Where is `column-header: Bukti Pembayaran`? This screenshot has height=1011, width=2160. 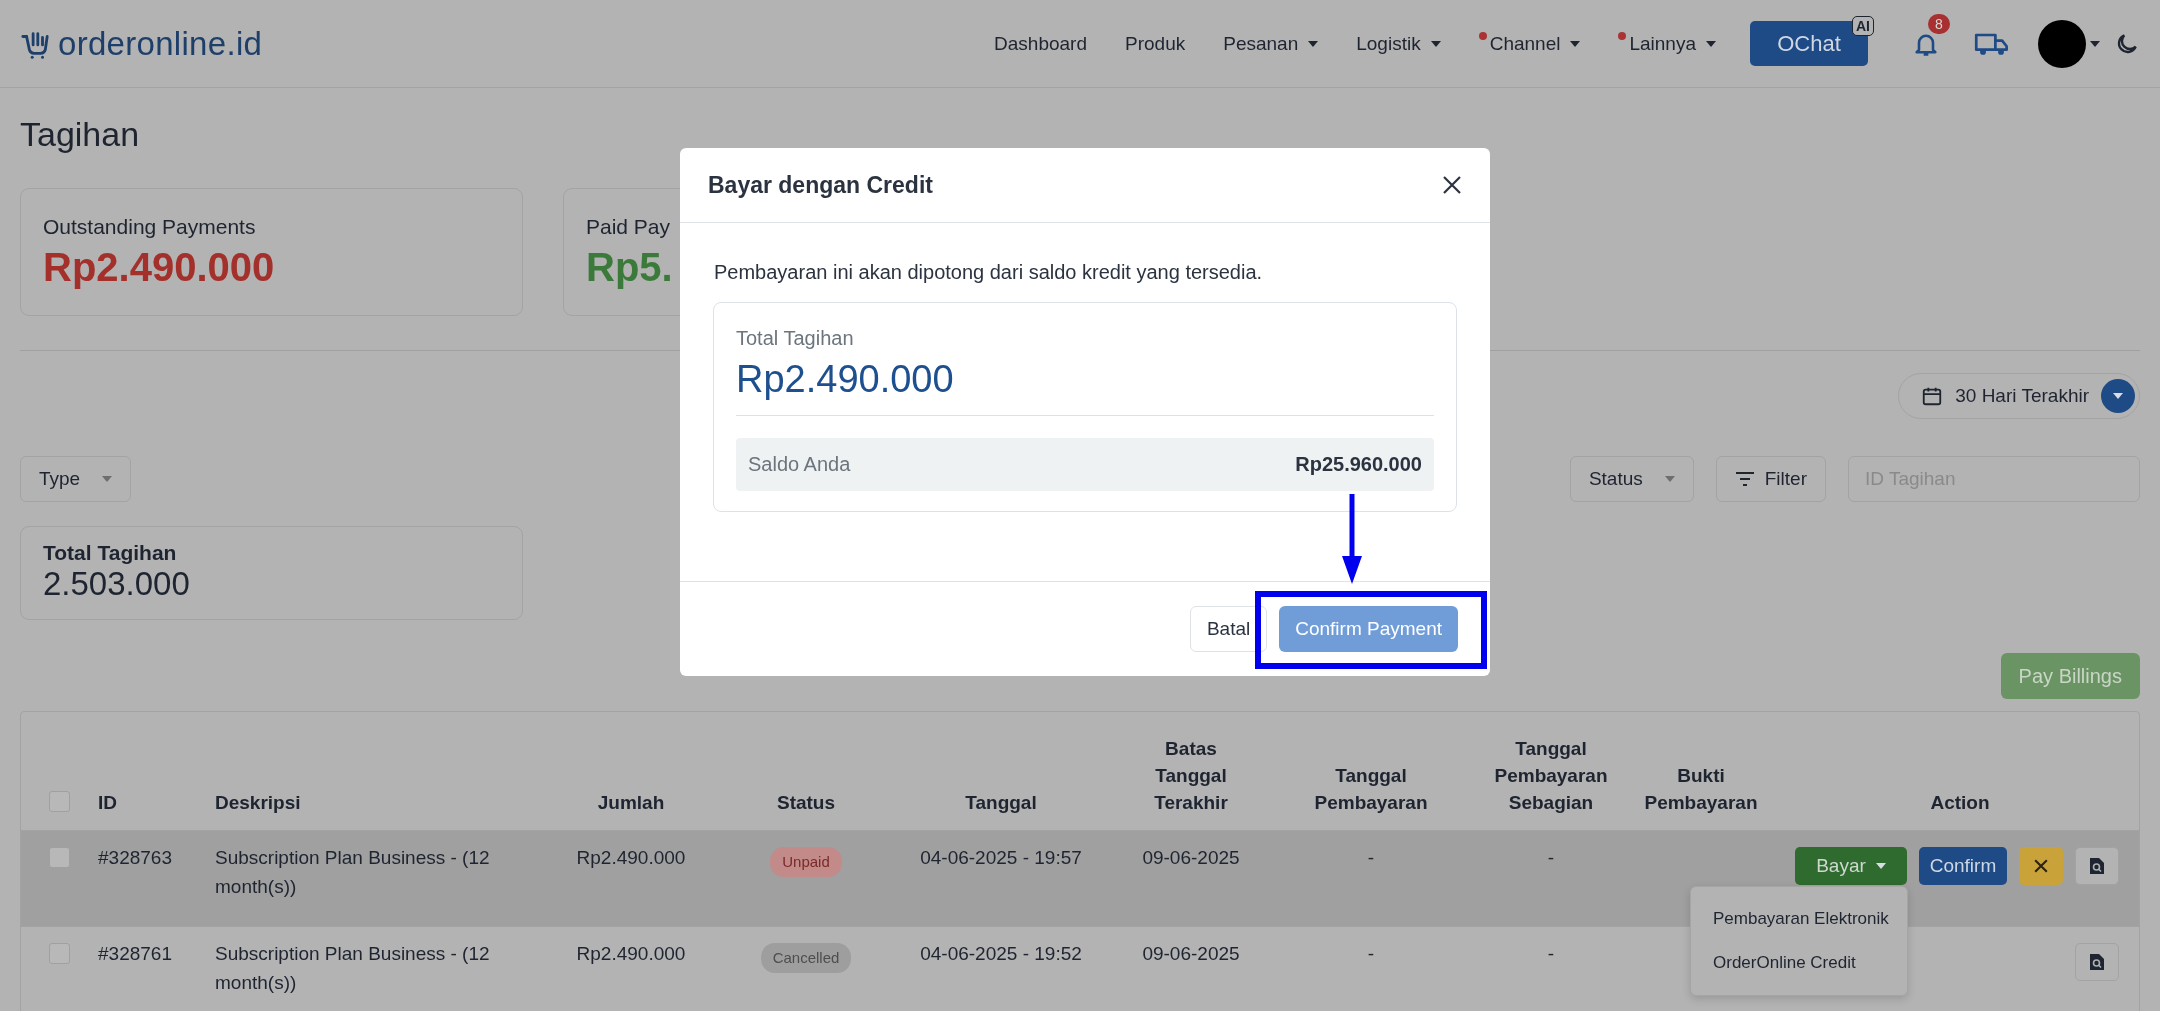 column-header: Bukti Pembayaran is located at coordinates (1701, 789).